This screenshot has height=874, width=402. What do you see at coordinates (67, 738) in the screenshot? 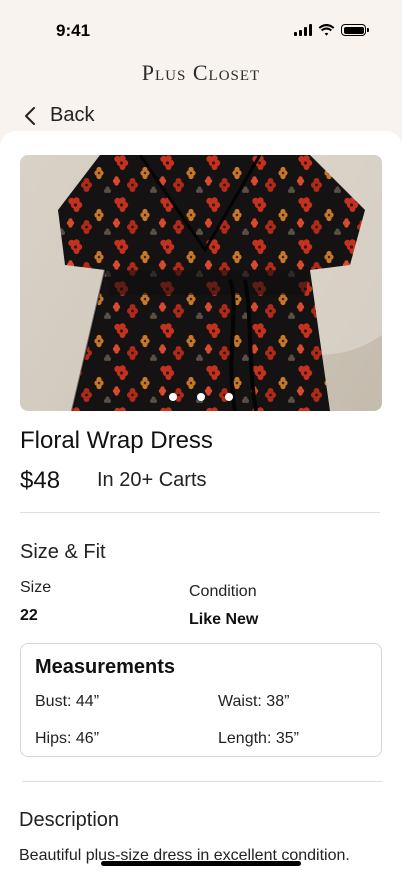
I see `hips-measurement: Hips: 46”` at bounding box center [67, 738].